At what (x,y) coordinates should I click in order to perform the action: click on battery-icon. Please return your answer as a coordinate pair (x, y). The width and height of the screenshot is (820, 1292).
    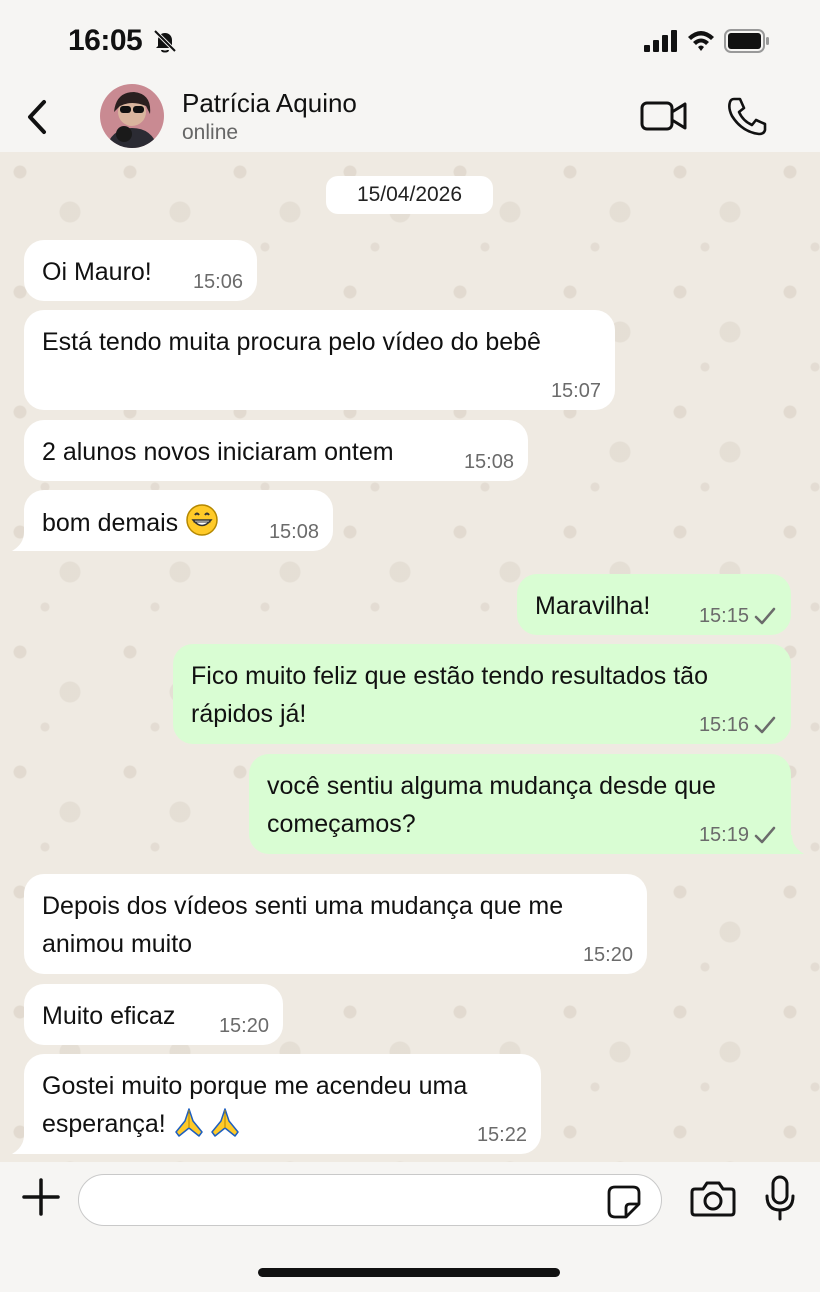
    Looking at the image, I should click on (746, 41).